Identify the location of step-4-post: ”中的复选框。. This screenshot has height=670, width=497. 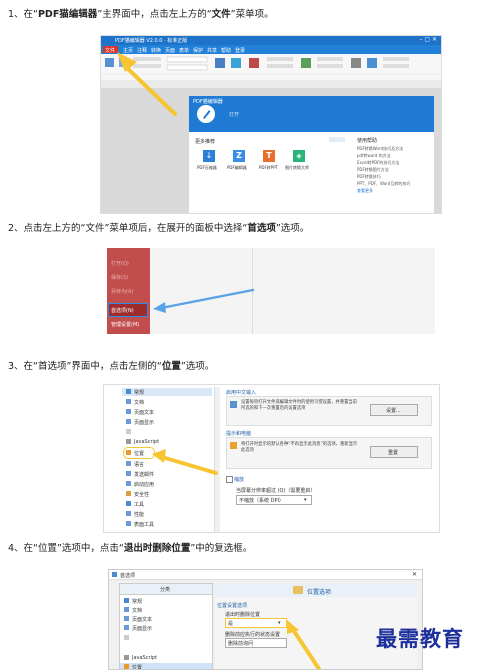
(221, 548).